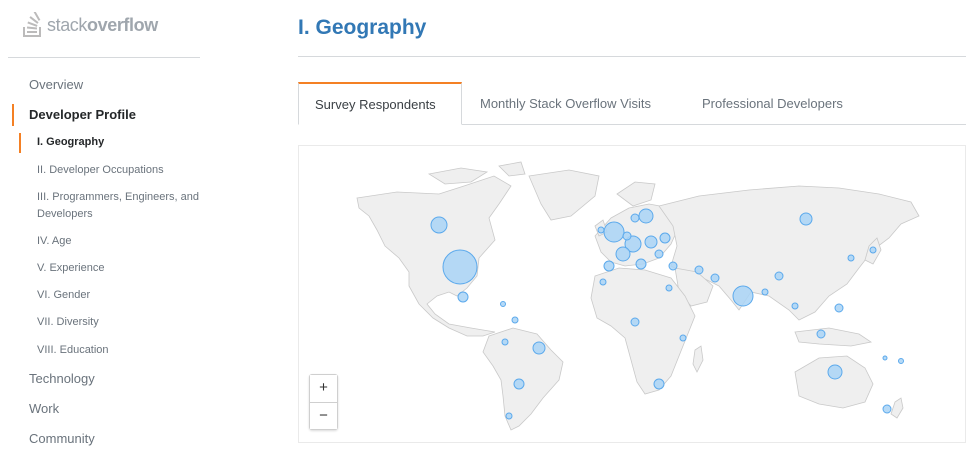 The image size is (973, 455). Describe the element at coordinates (659, 254) in the screenshot. I see `bubble-romania` at that location.